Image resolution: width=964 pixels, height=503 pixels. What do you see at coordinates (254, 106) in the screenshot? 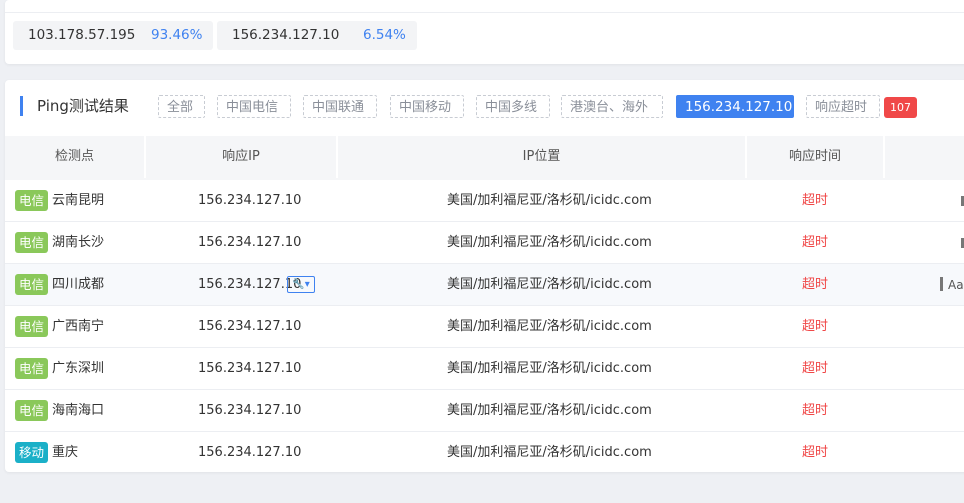
I see `filter-telecom: 中国电信` at bounding box center [254, 106].